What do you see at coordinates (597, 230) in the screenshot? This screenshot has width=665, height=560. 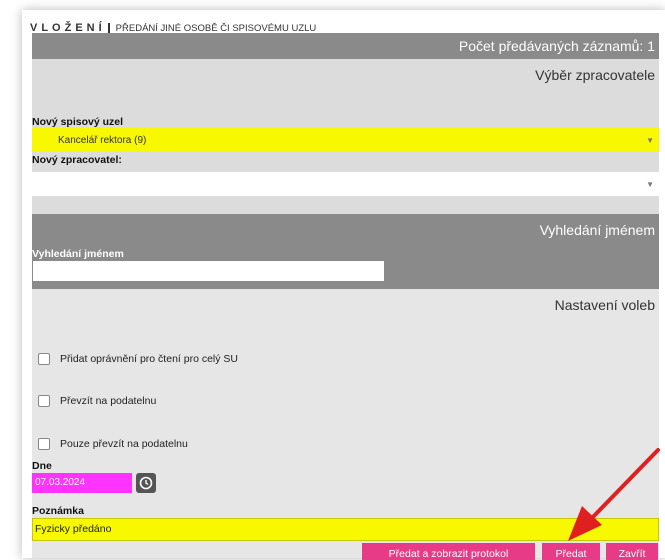 I see `name-search-heading: Vyhledání jménem` at bounding box center [597, 230].